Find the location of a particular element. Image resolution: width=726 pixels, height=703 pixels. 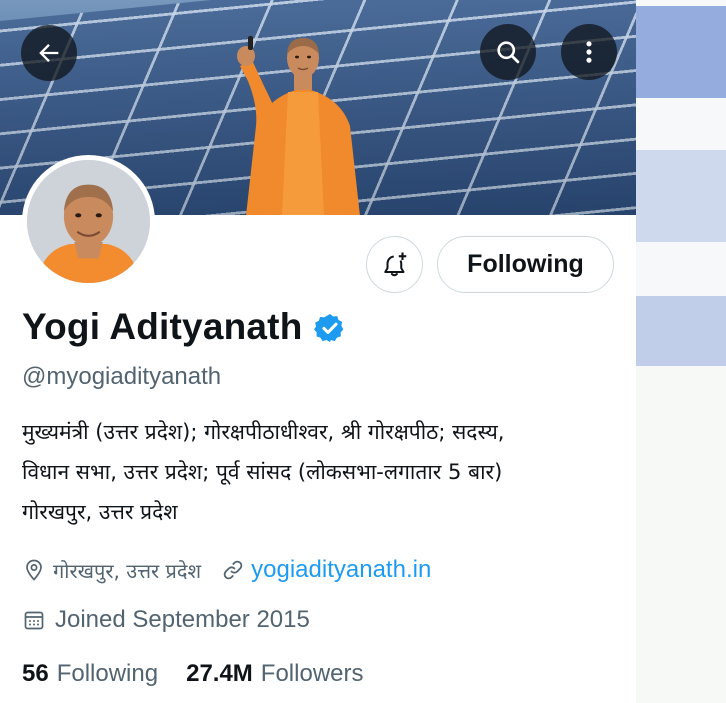

avatar-image is located at coordinates (88, 221).